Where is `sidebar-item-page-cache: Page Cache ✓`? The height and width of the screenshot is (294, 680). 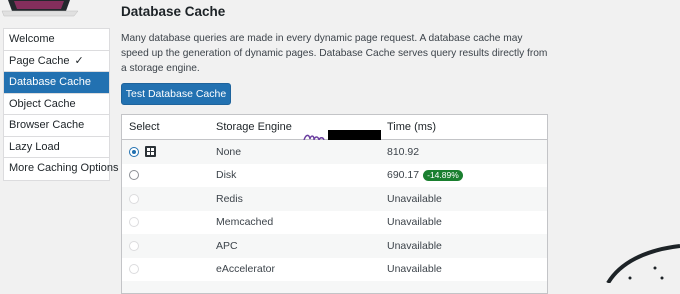
sidebar-item-page-cache: Page Cache ✓ is located at coordinates (56, 61).